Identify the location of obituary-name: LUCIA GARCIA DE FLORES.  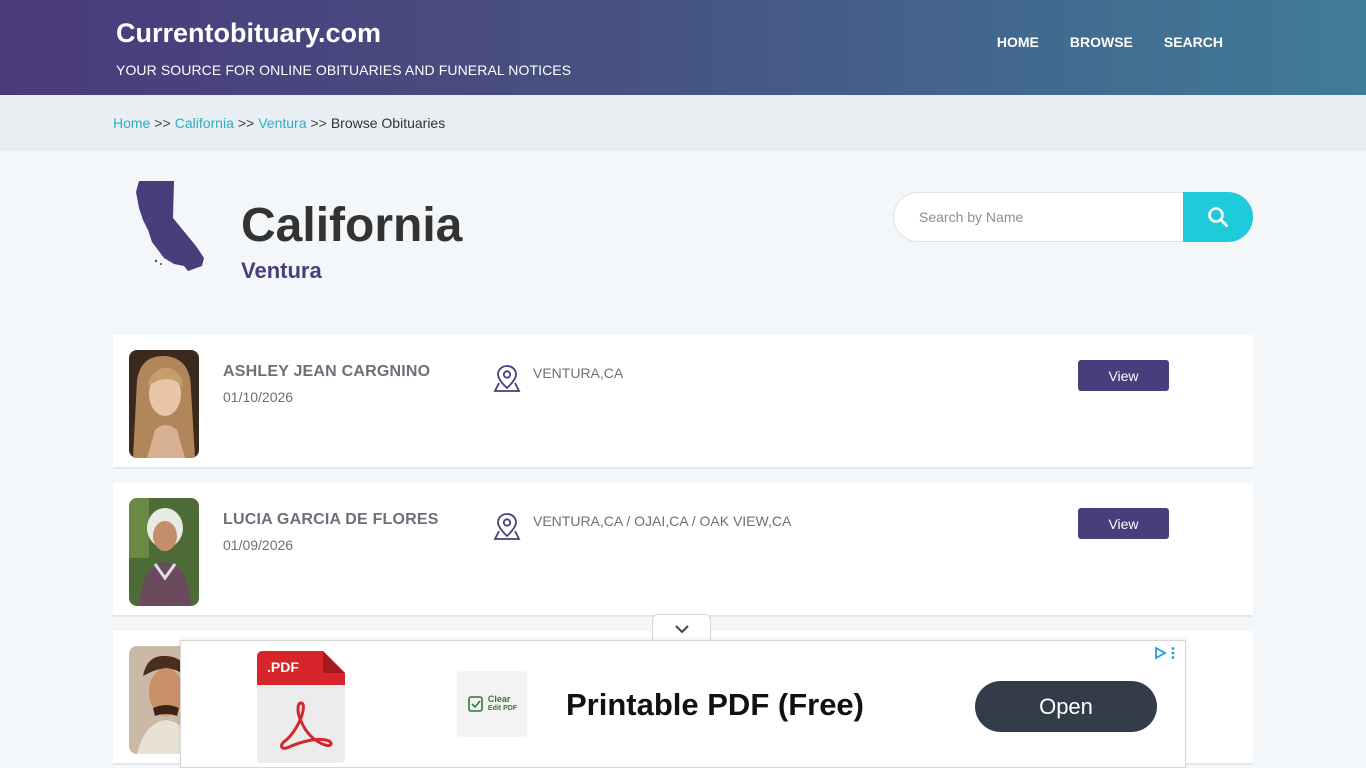
(331, 520).